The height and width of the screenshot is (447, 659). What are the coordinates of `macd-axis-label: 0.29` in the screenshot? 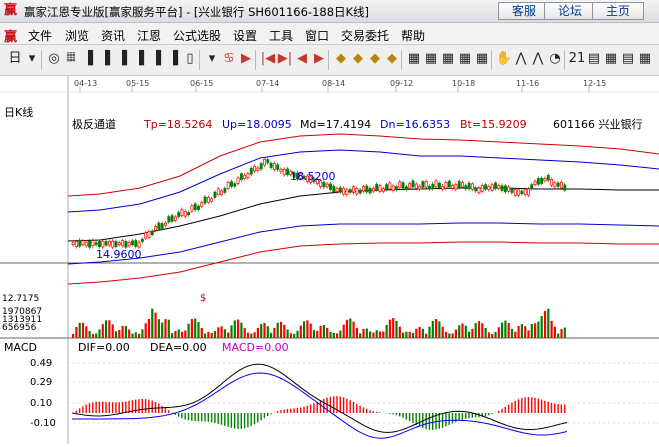 It's located at (41, 382).